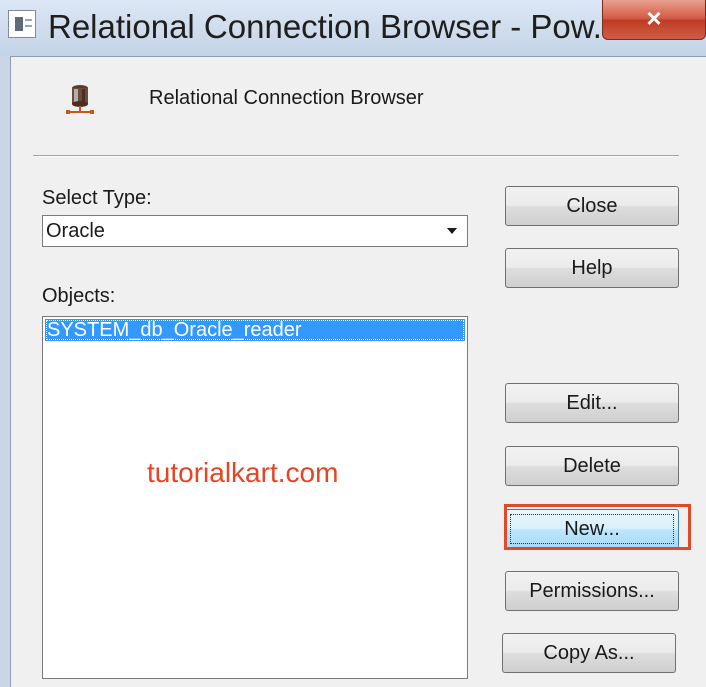 The height and width of the screenshot is (687, 706). I want to click on app-icon, so click(22, 24).